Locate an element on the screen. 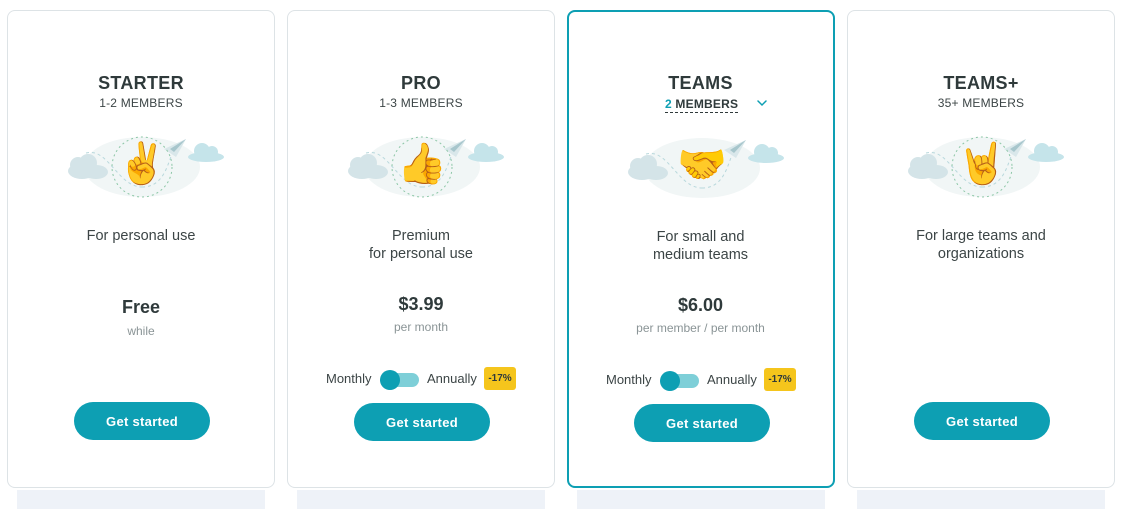 Image resolution: width=1125 pixels, height=509 pixels. plan-title: STARTER is located at coordinates (141, 83).